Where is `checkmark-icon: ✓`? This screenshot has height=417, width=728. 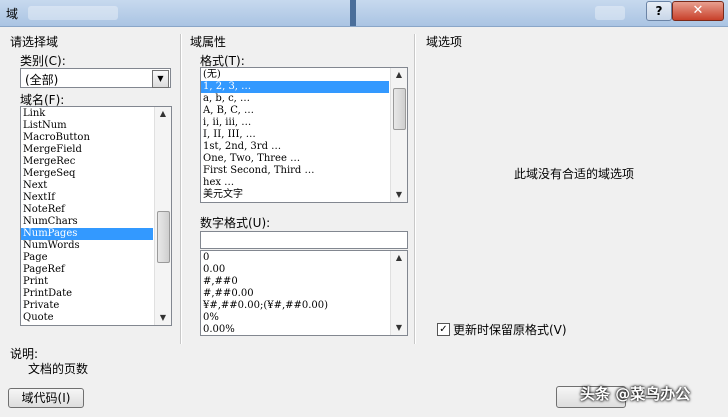 checkmark-icon: ✓ is located at coordinates (443, 329).